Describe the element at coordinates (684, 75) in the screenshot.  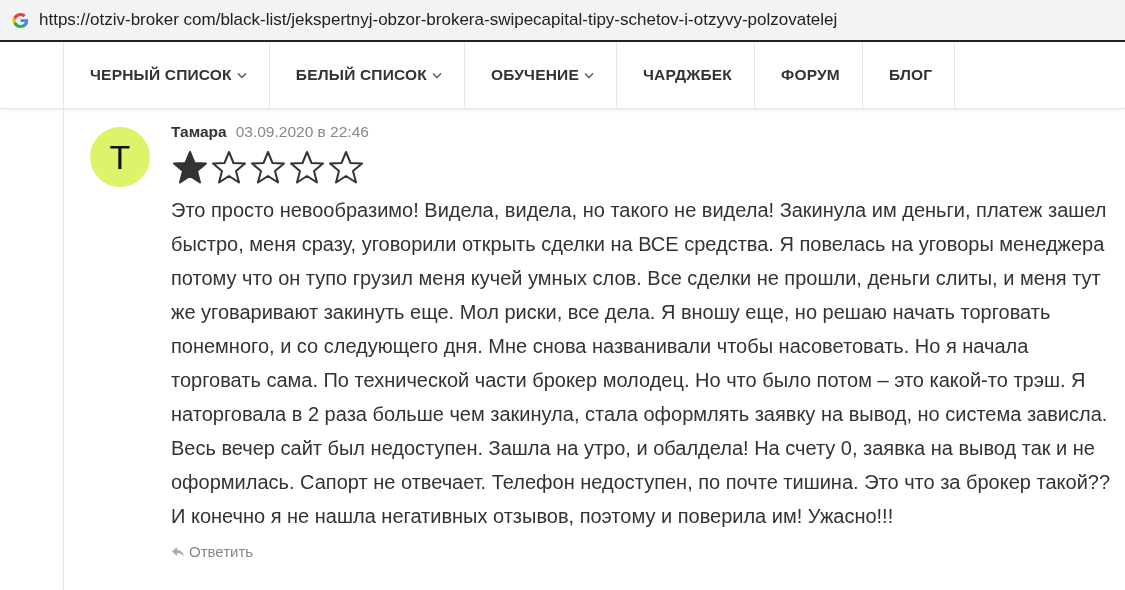
I see `nav-link: ЧАРДЖБЕК` at that location.